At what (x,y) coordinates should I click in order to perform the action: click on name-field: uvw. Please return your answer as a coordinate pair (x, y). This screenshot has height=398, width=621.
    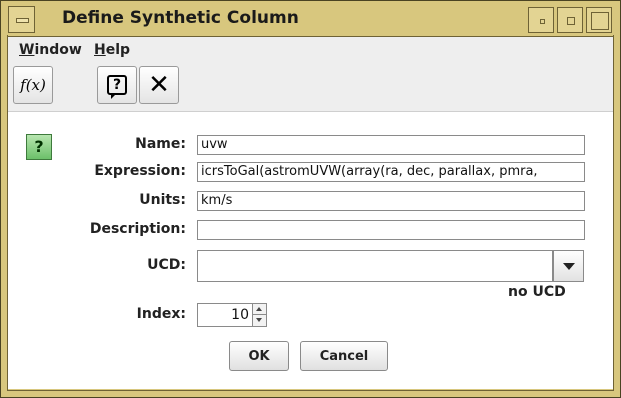
    Looking at the image, I should click on (391, 145).